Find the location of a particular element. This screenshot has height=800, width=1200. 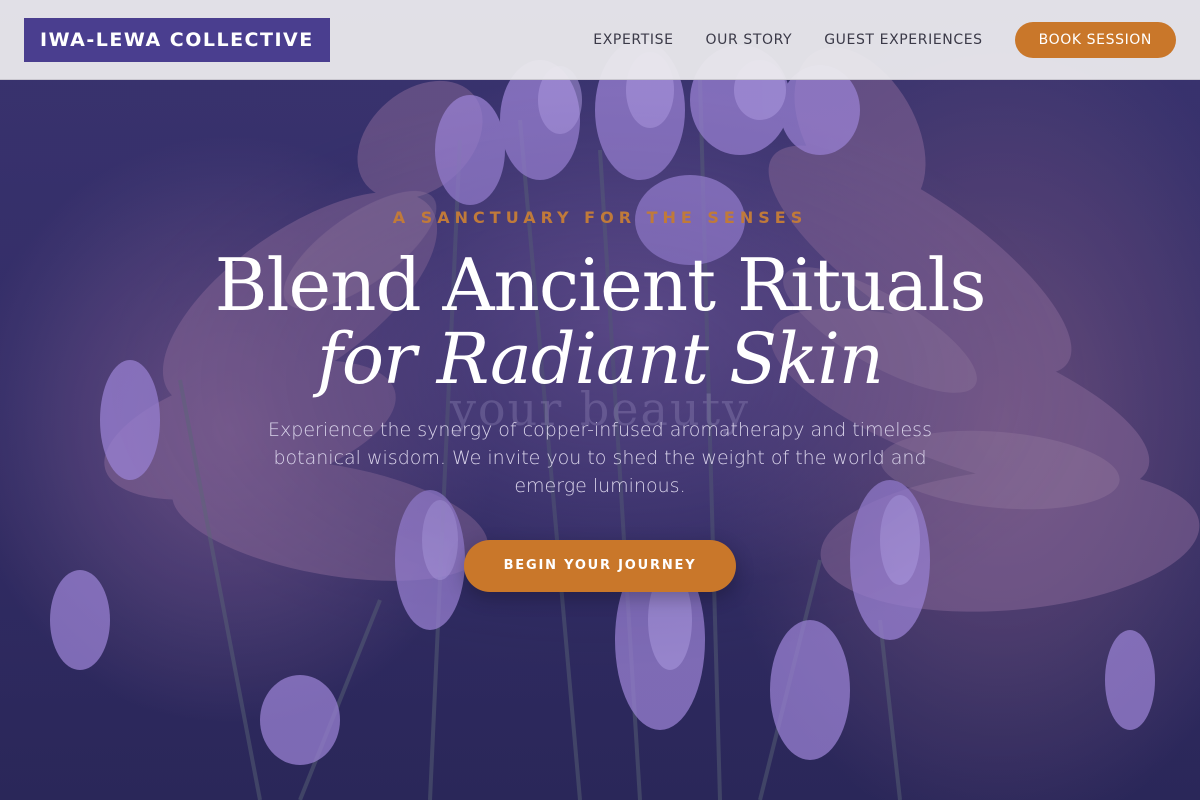

begin-journey-button: BEGIN YOUR JOURNEY is located at coordinates (600, 566).